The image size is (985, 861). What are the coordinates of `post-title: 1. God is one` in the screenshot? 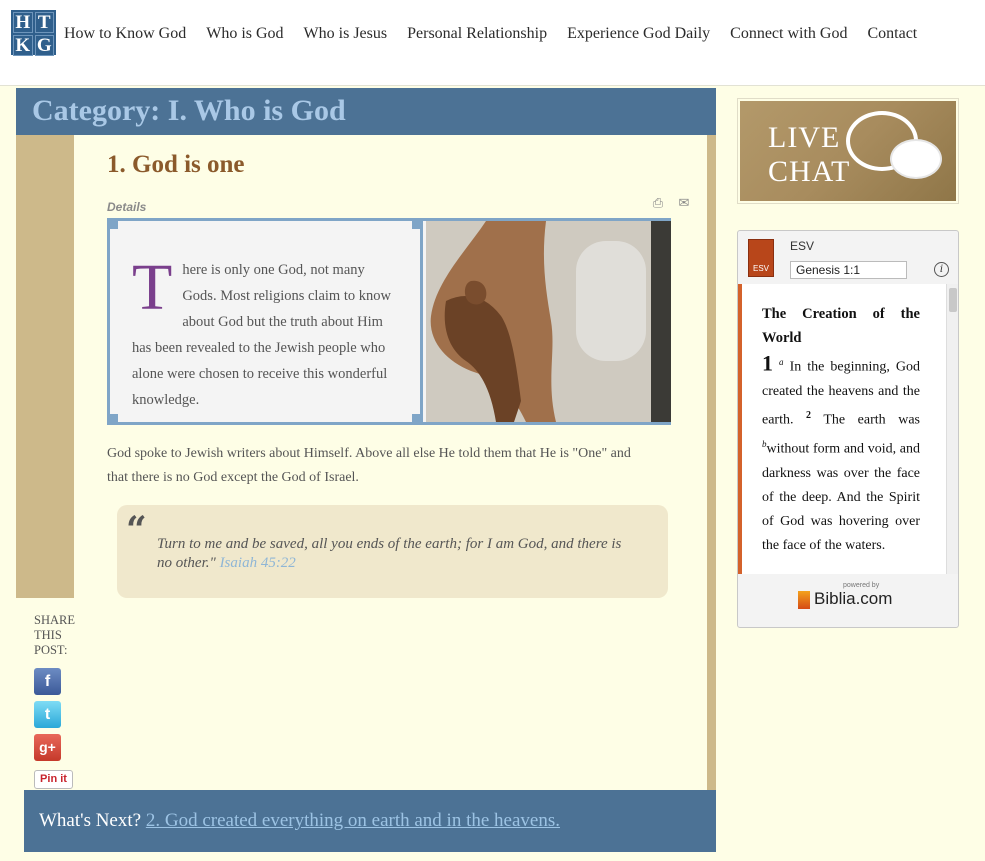 It's located at (176, 165).